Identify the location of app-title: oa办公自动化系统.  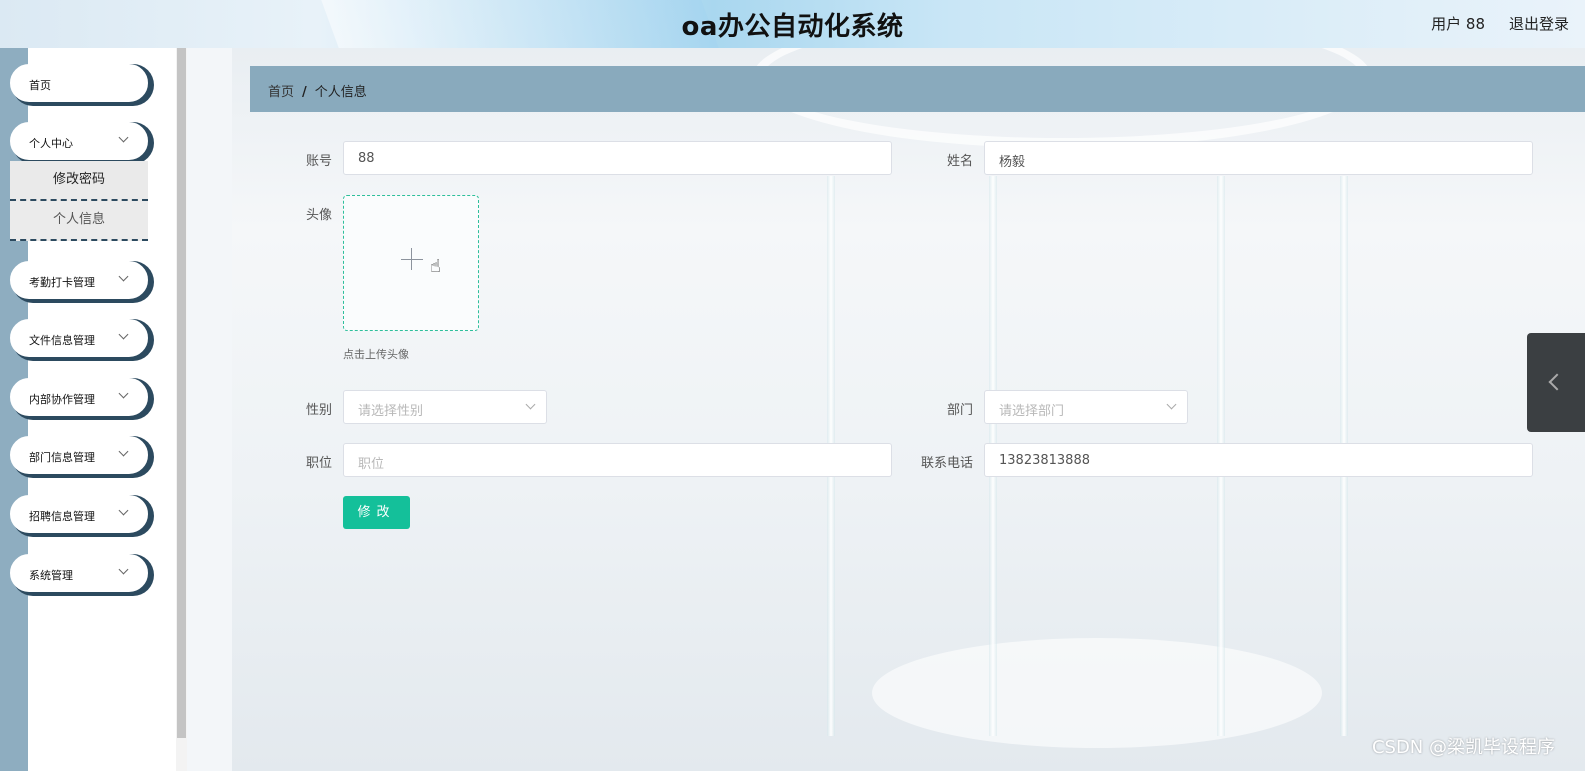
(792, 27).